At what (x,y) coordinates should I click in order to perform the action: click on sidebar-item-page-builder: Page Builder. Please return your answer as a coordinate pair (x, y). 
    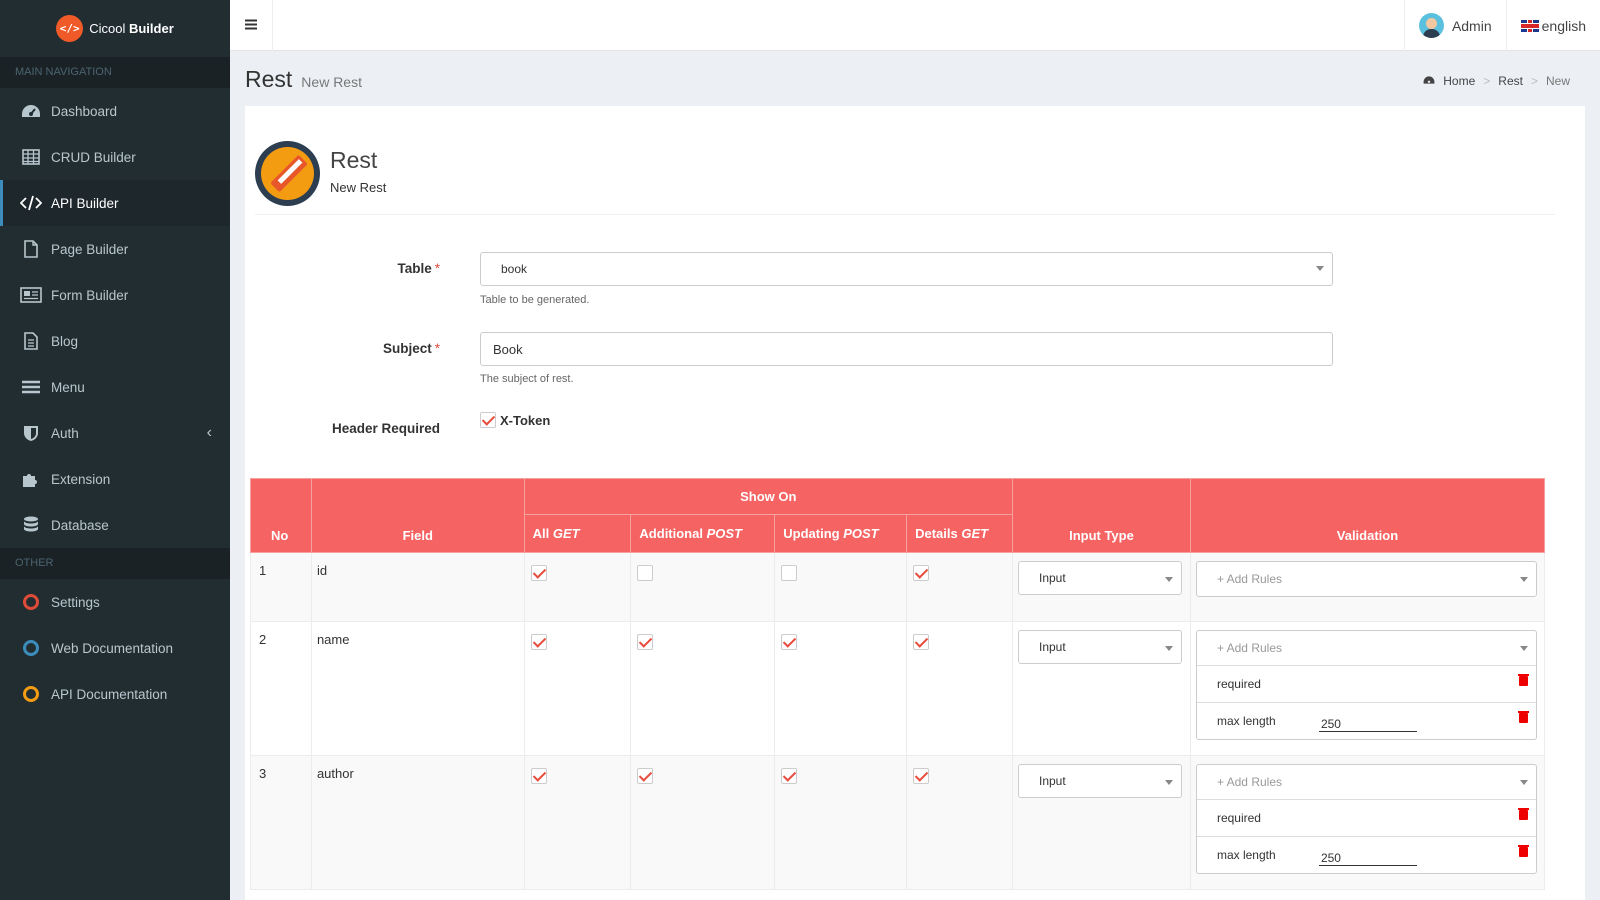
    Looking at the image, I should click on (115, 249).